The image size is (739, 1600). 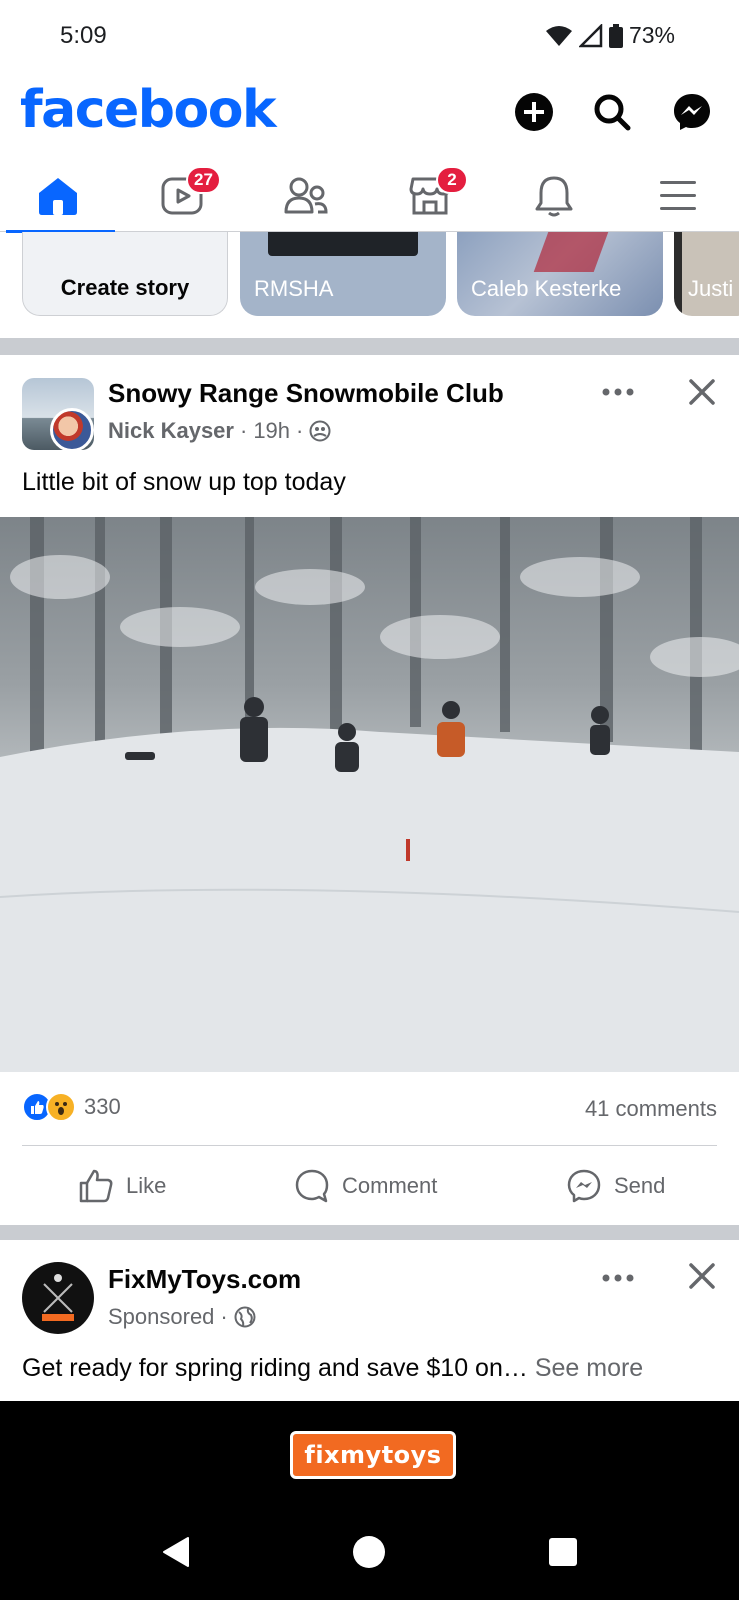 I want to click on stories-tray: Create story RMSHA Caleb Kesterke Justi, so click(x=369, y=277).